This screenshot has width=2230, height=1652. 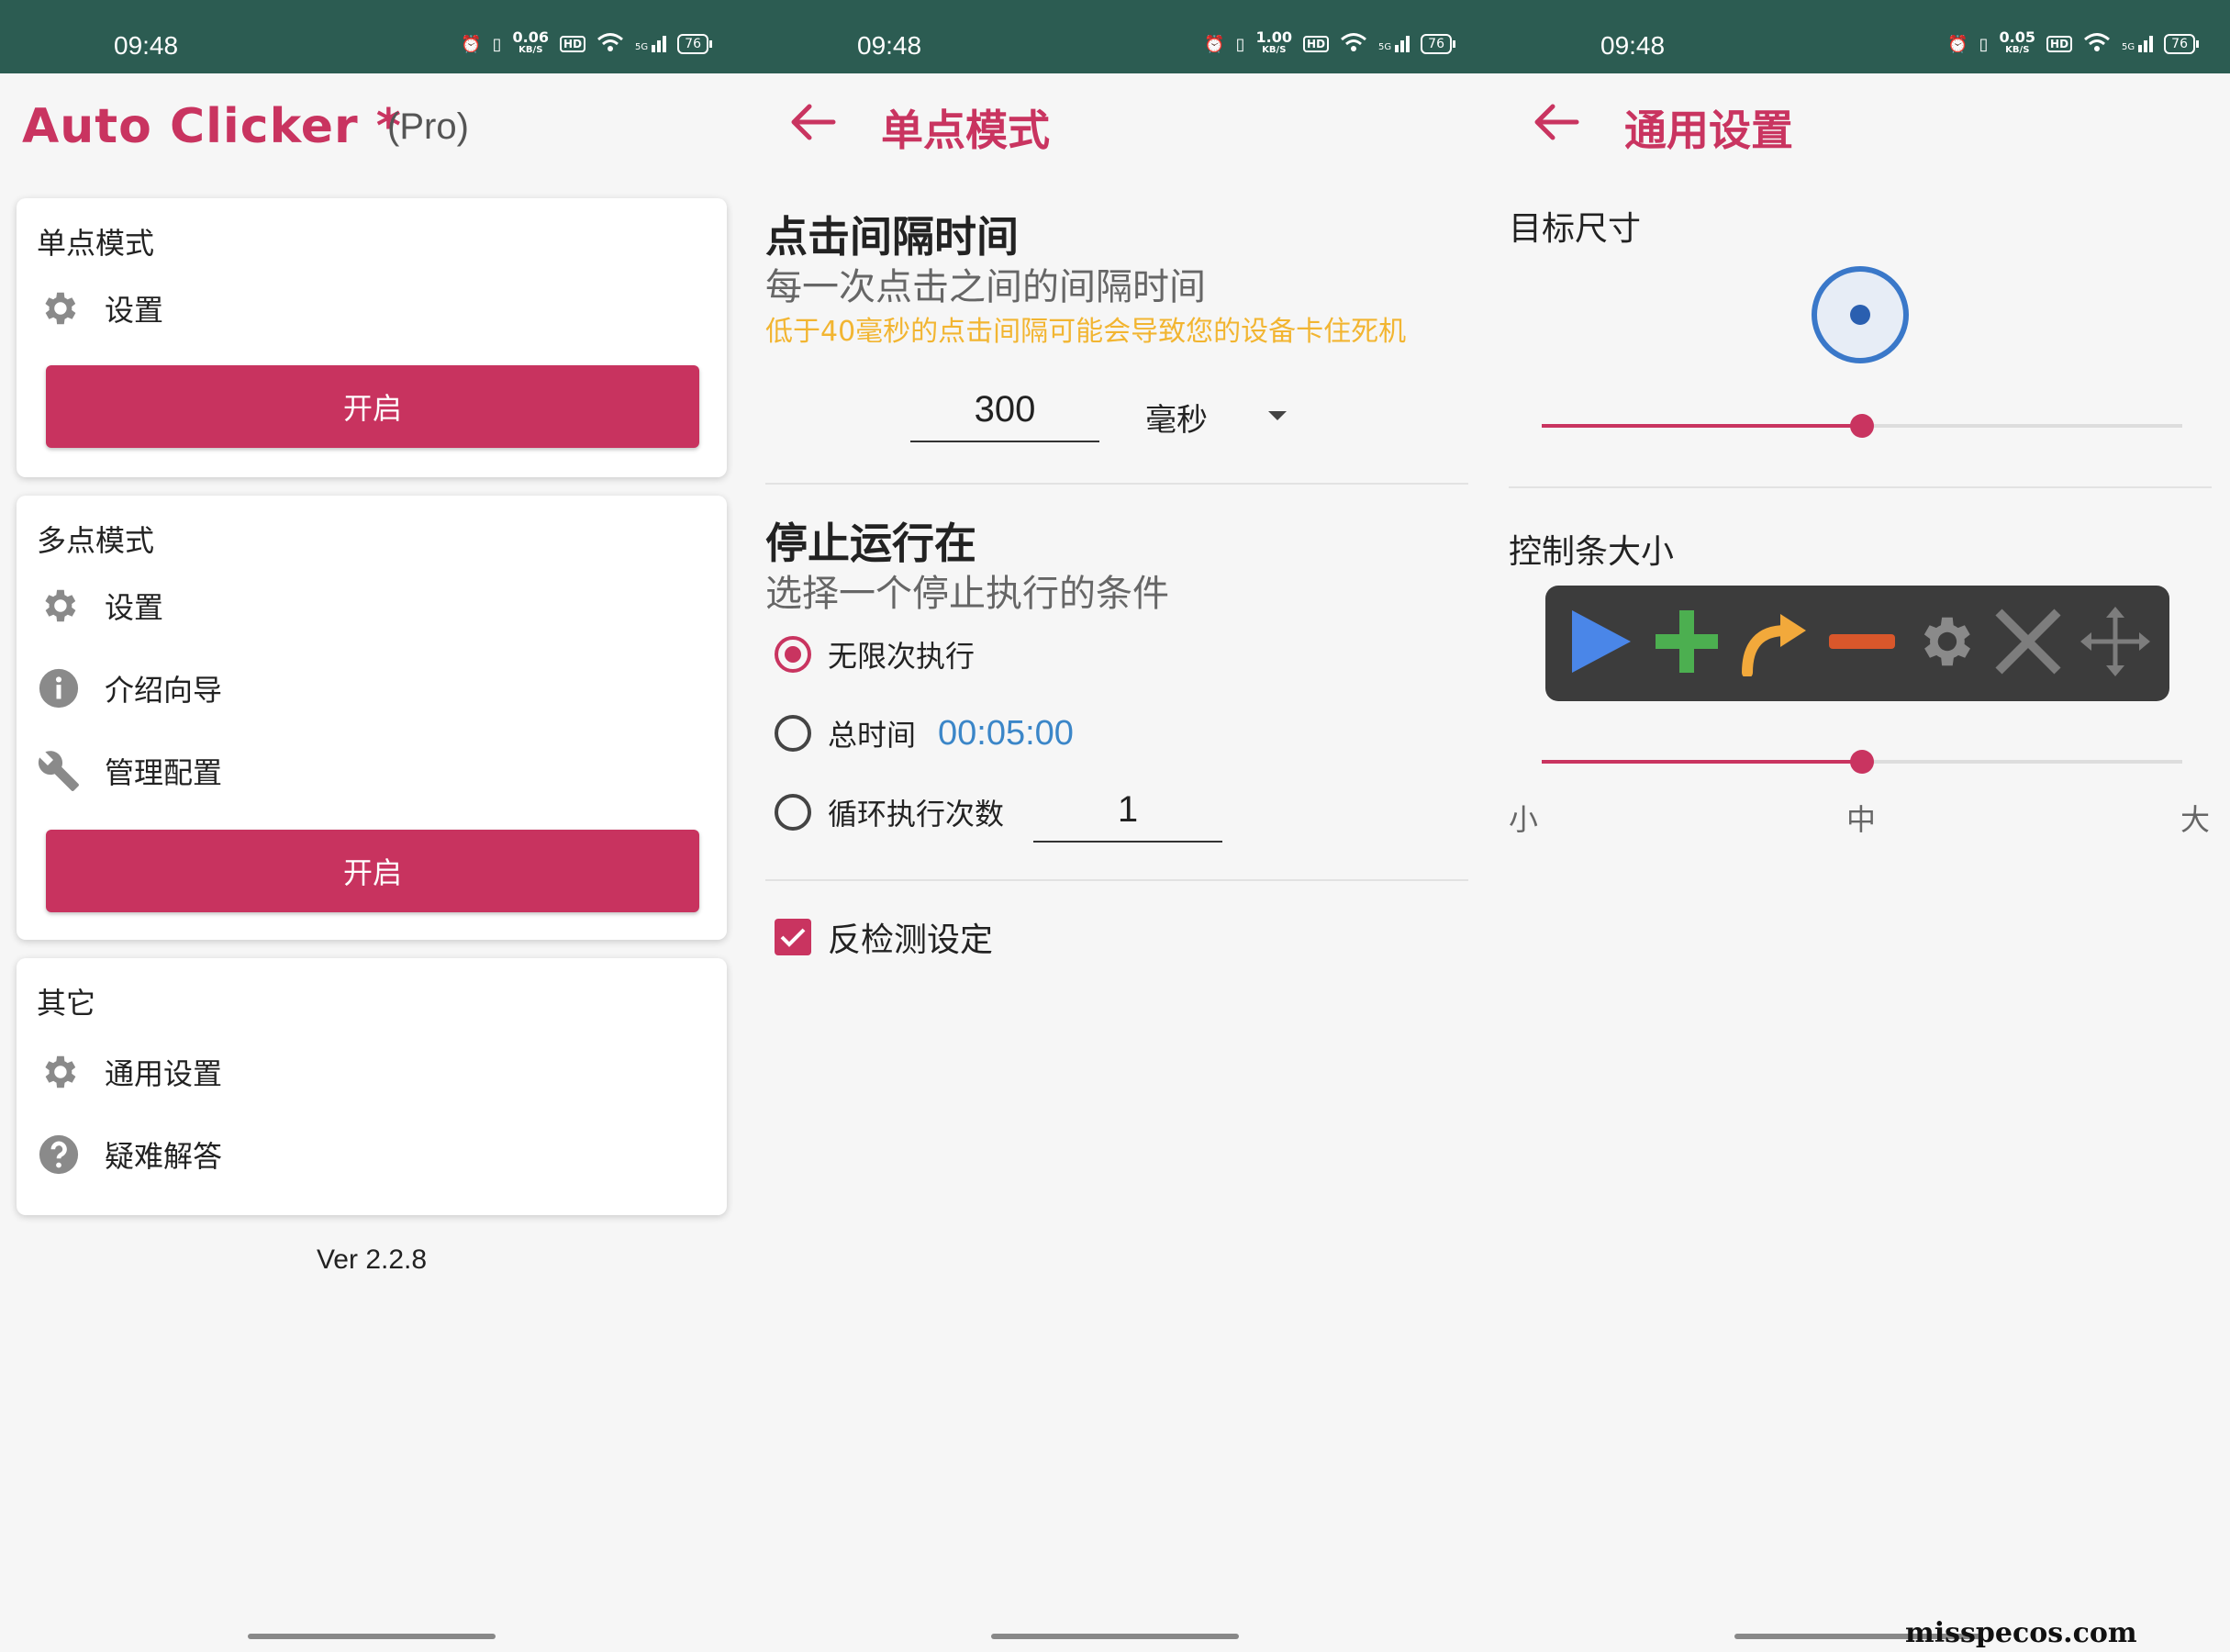 I want to click on status-icons: ⏰ ▯ 0.05 KB/S HD 5G 76, so click(x=2073, y=42).